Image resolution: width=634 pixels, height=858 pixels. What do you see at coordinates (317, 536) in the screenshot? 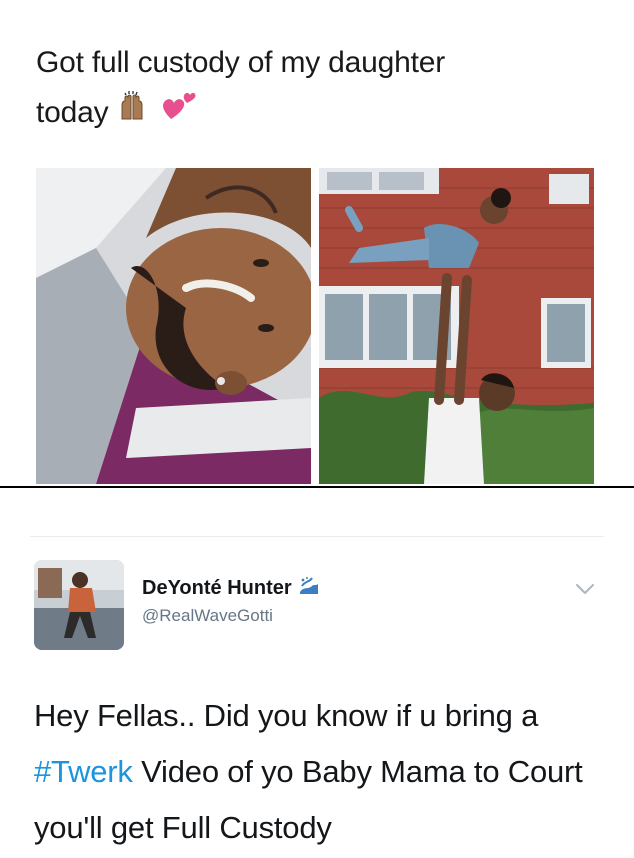
I see `tweet-top-border` at bounding box center [317, 536].